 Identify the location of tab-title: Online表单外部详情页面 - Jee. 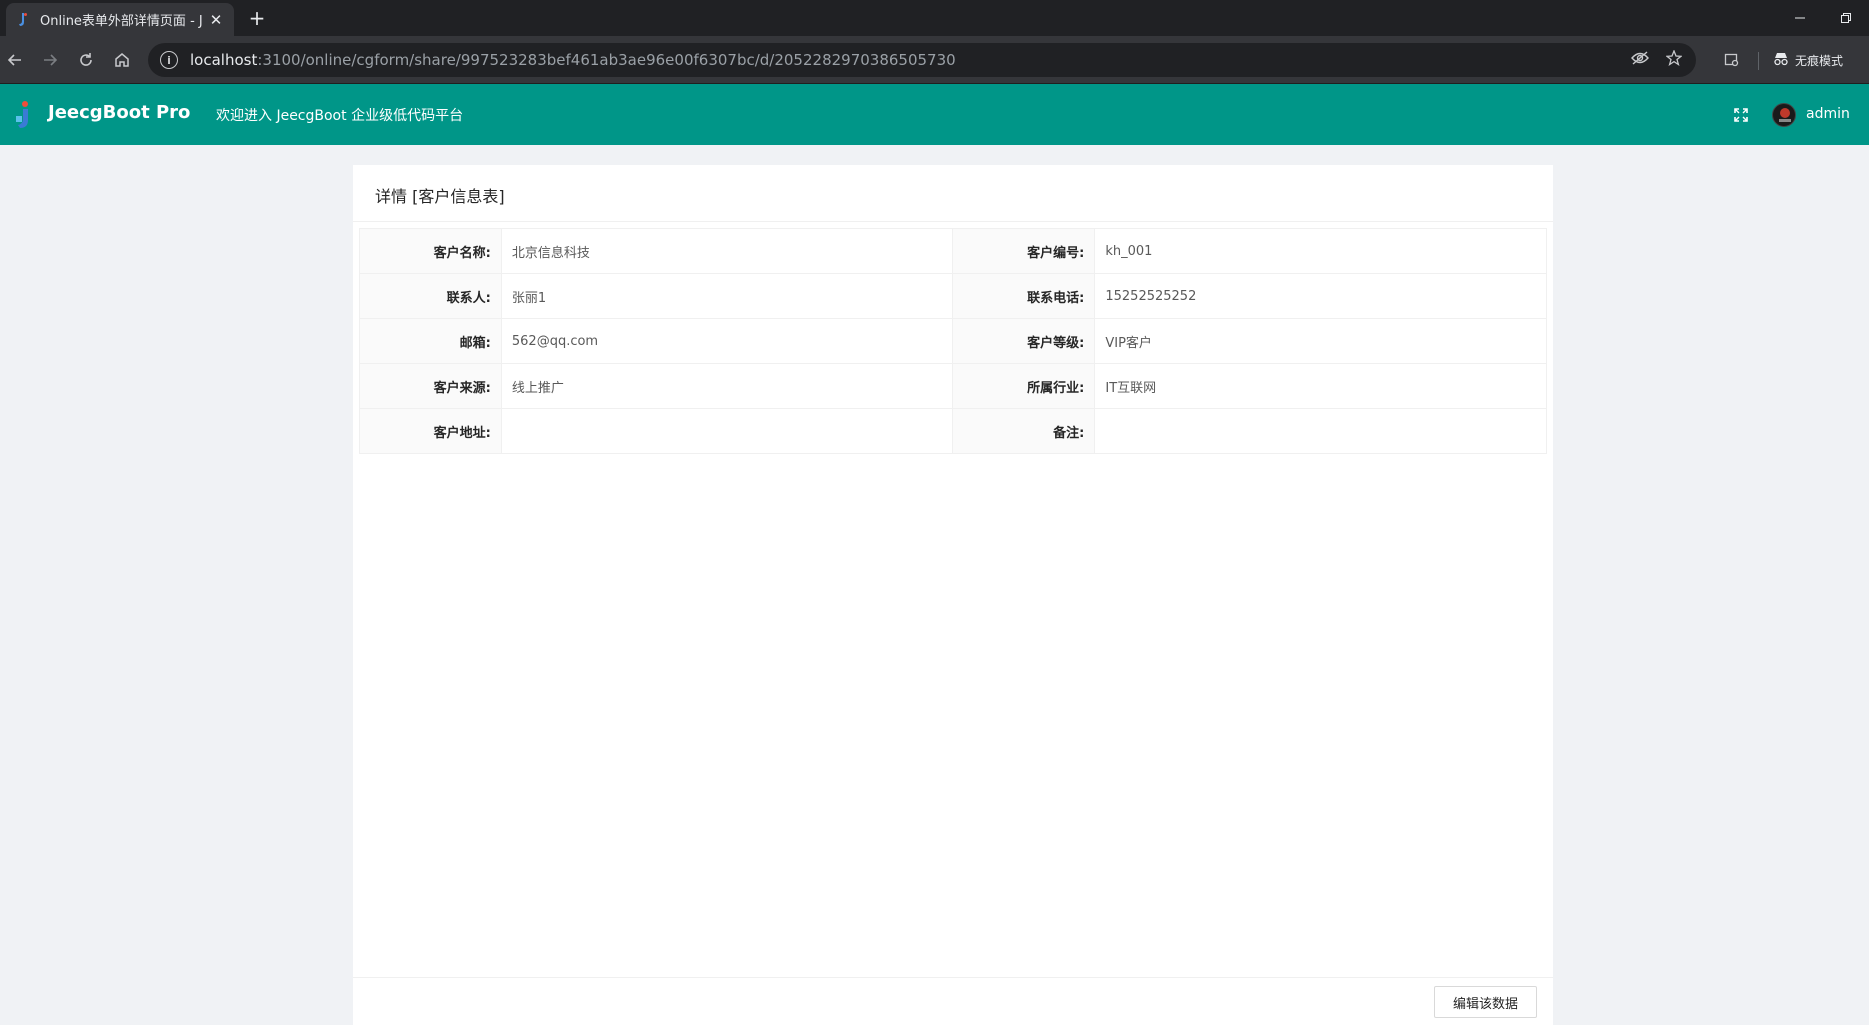
(121, 21).